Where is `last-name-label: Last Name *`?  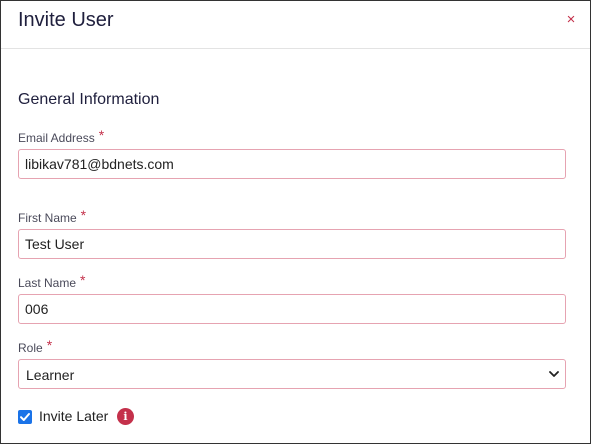
last-name-label: Last Name * is located at coordinates (52, 281).